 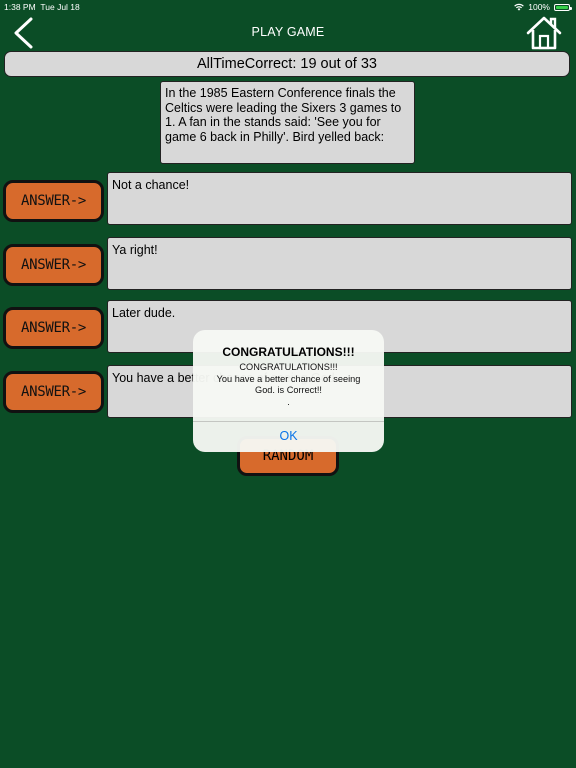 I want to click on answer-option-2: Ya right!, so click(x=339, y=263).